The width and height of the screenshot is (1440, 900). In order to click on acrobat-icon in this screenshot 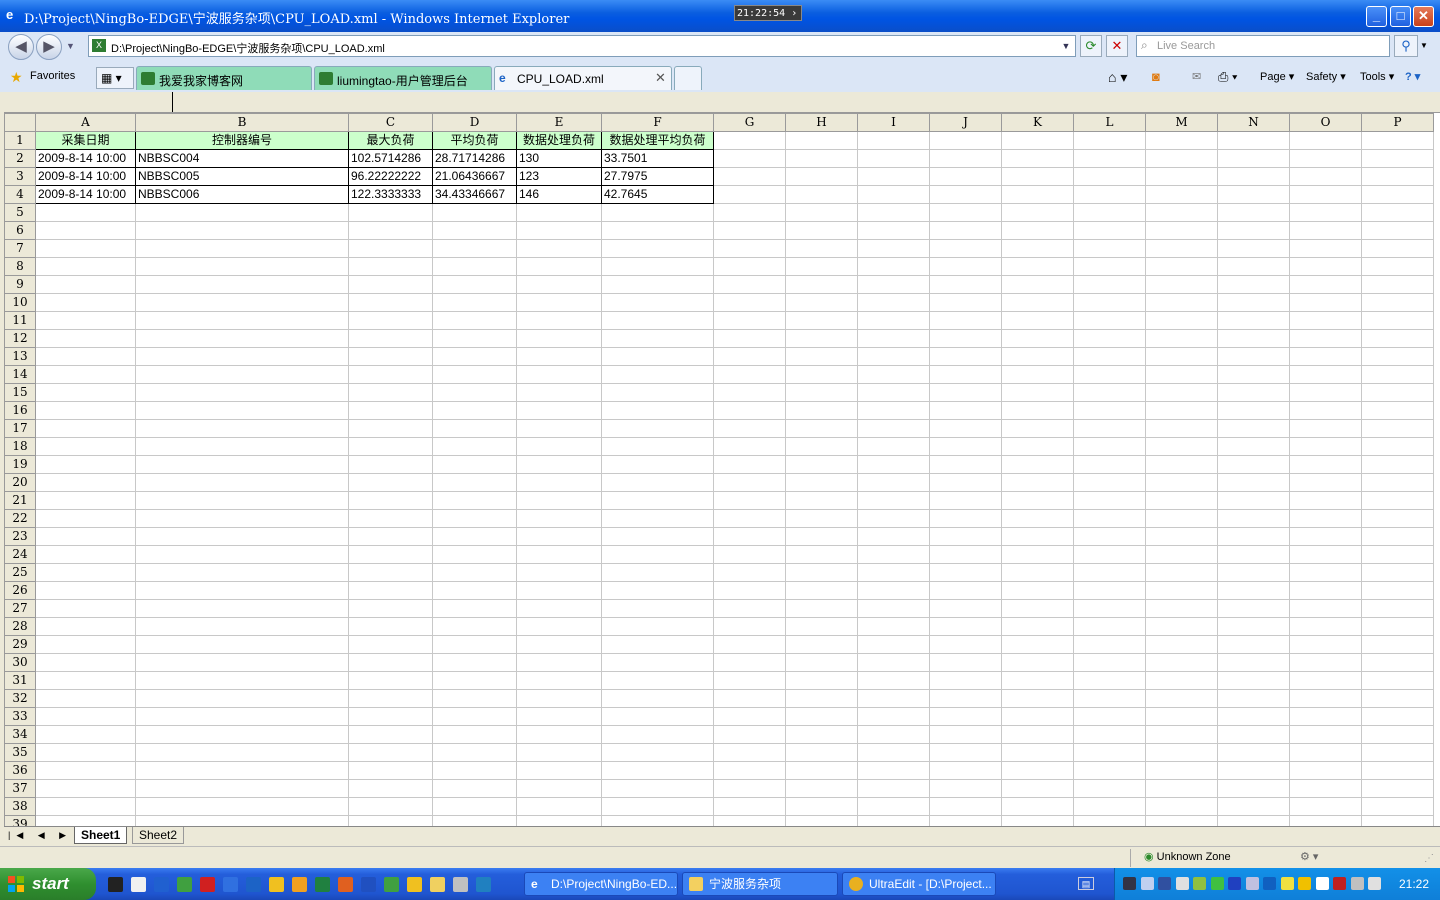, I will do `click(207, 884)`.